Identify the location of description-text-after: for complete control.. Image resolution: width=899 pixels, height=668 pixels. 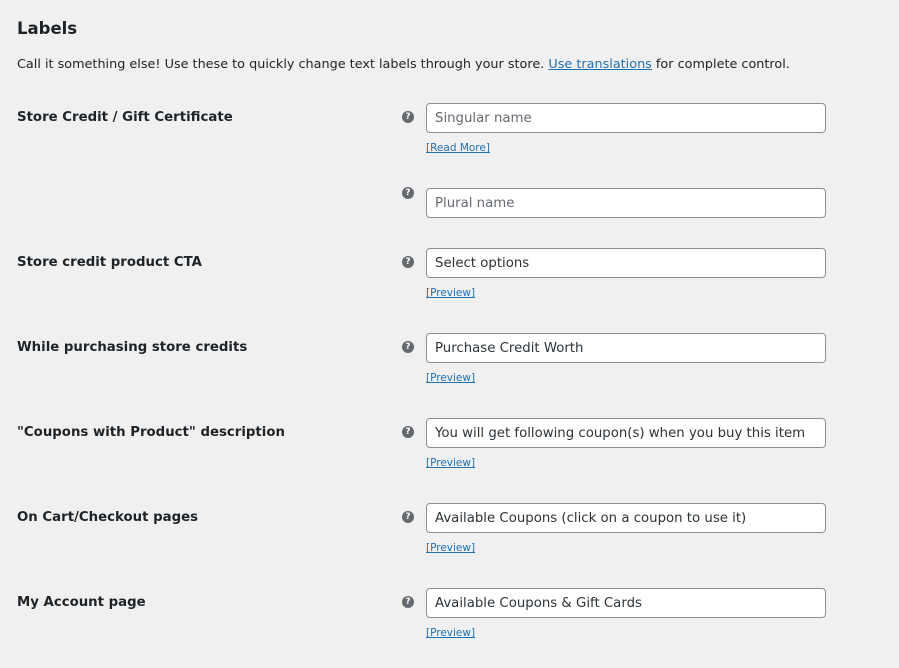
(720, 64).